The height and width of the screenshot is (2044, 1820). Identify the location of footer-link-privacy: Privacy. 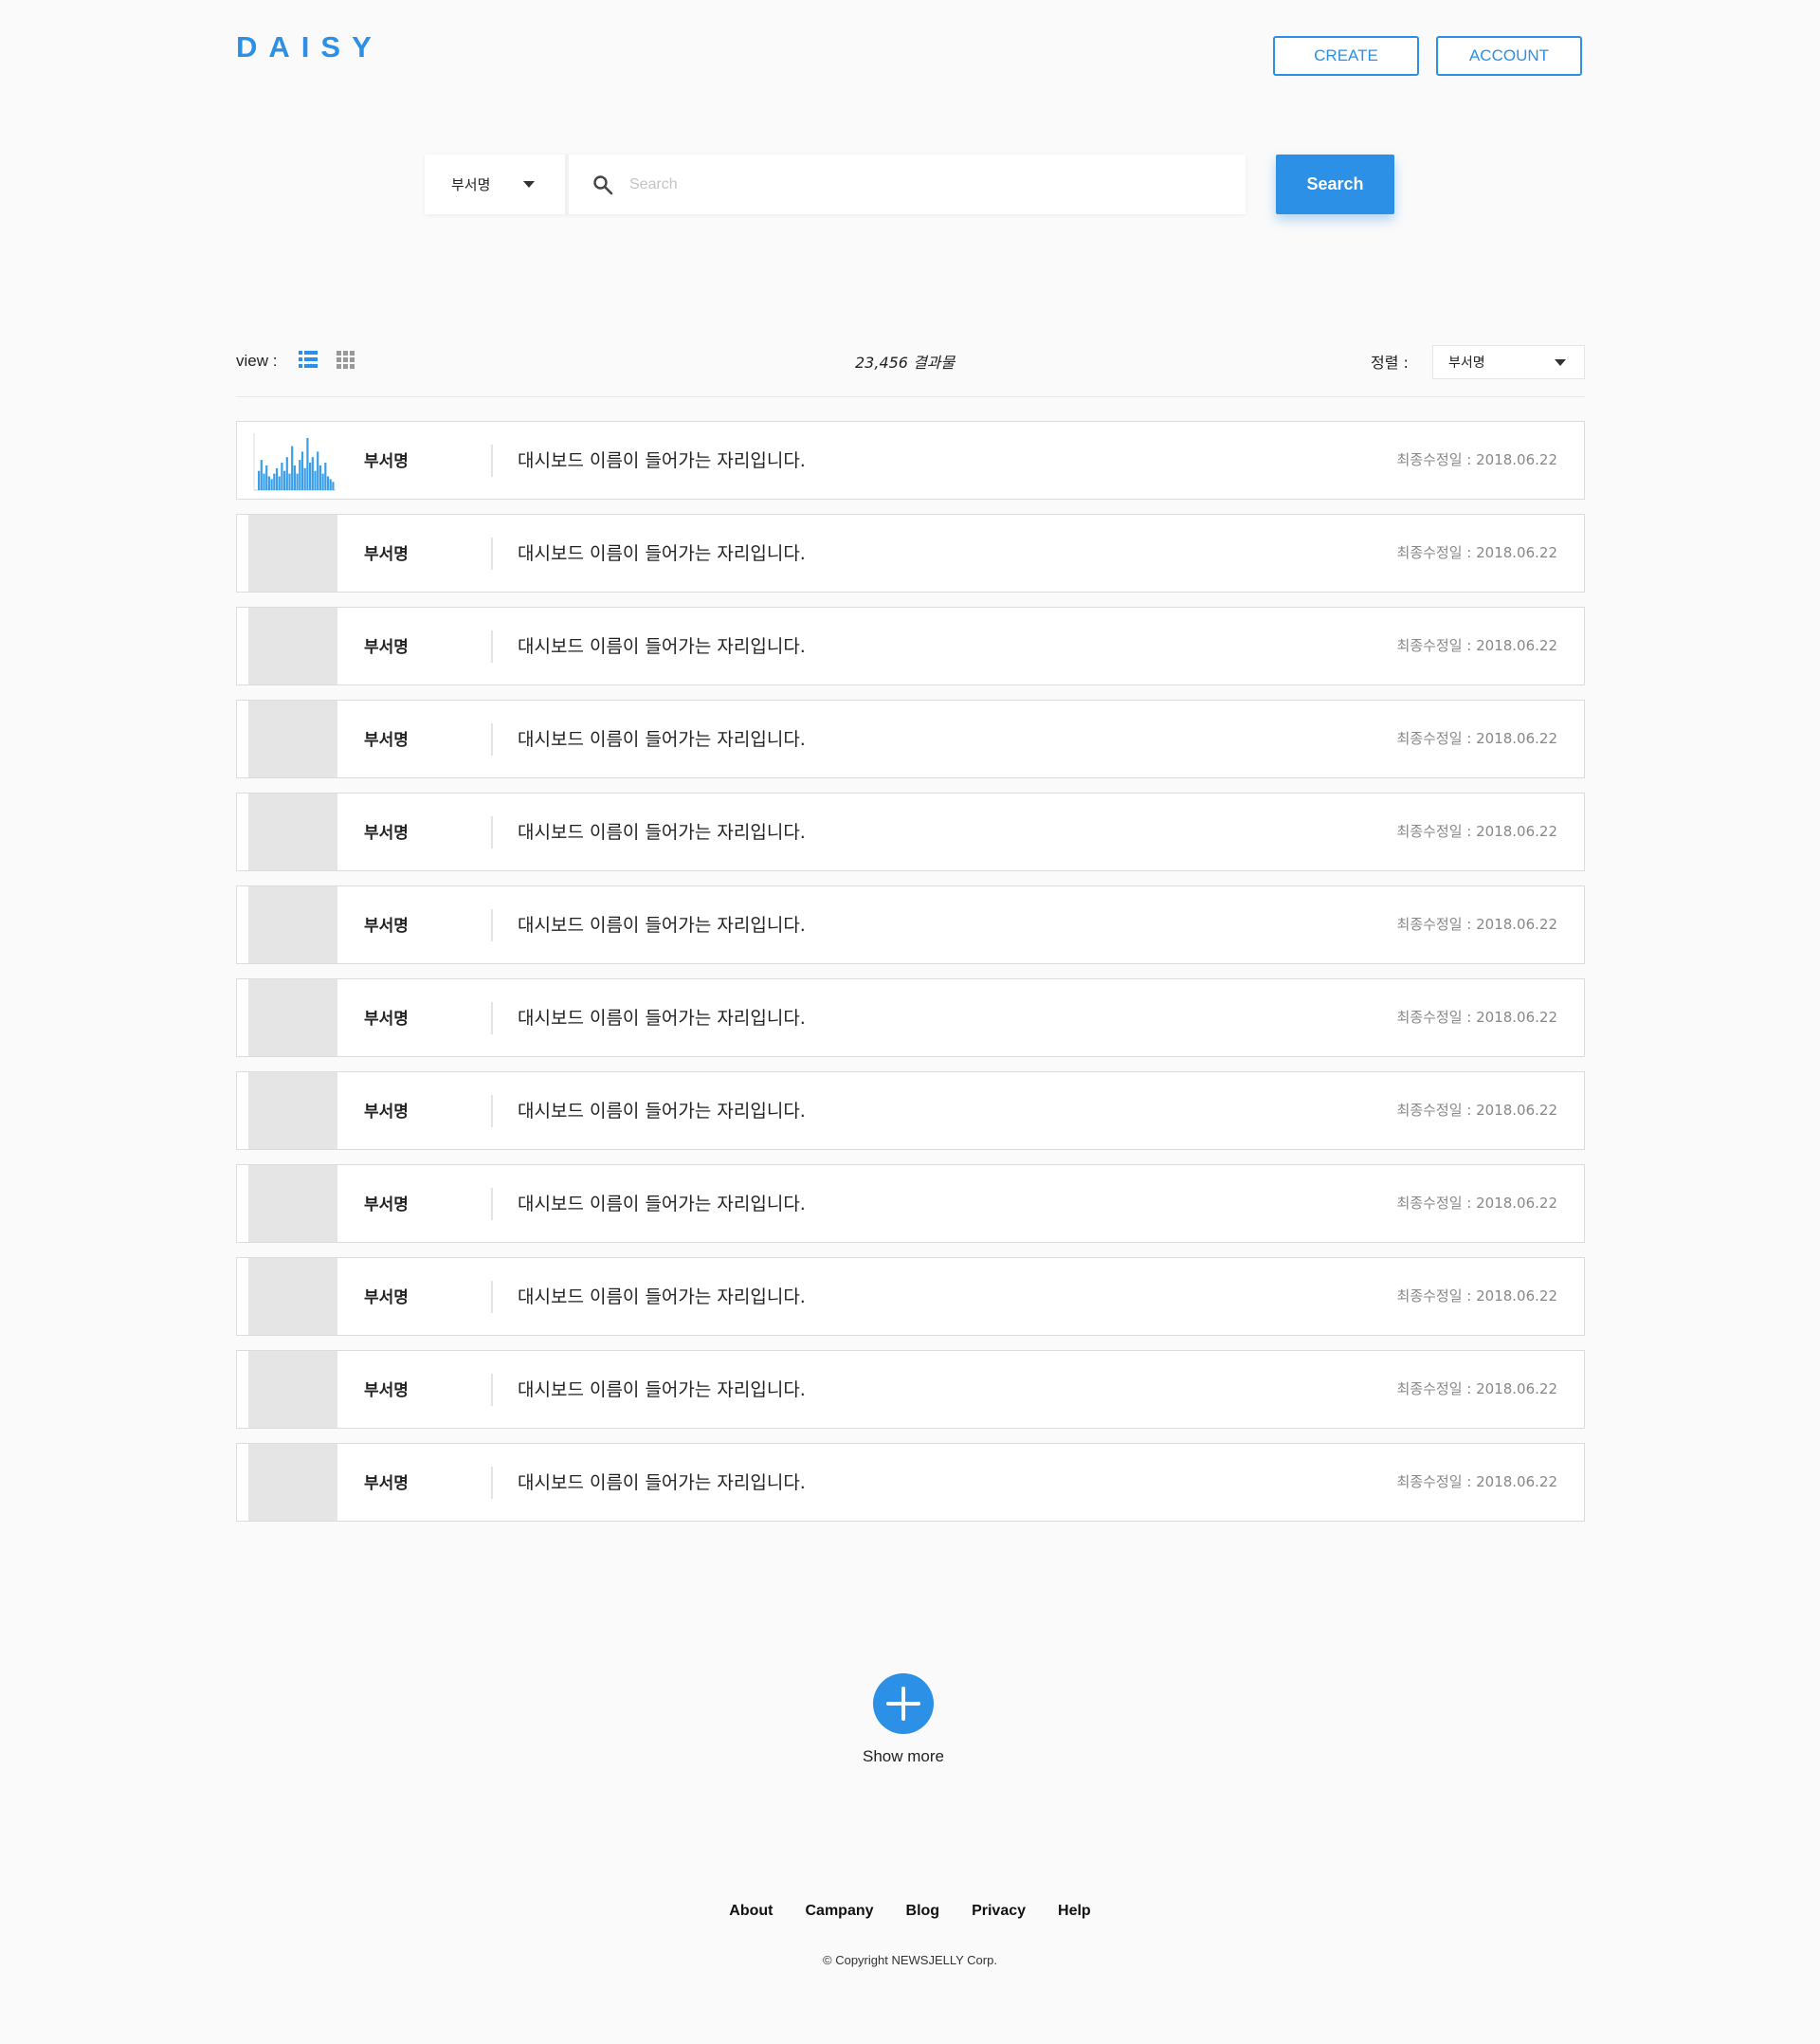
(999, 1911).